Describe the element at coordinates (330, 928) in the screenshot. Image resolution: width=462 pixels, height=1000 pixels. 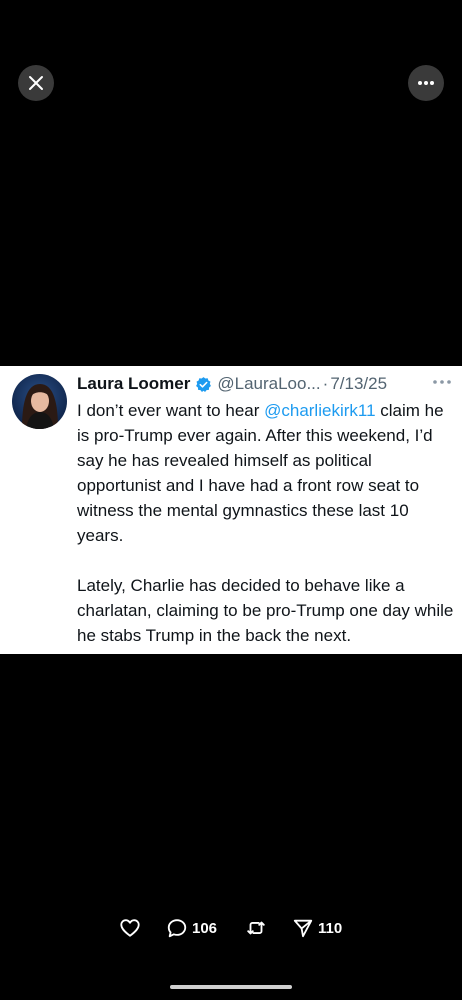
I see `share-count: 110` at that location.